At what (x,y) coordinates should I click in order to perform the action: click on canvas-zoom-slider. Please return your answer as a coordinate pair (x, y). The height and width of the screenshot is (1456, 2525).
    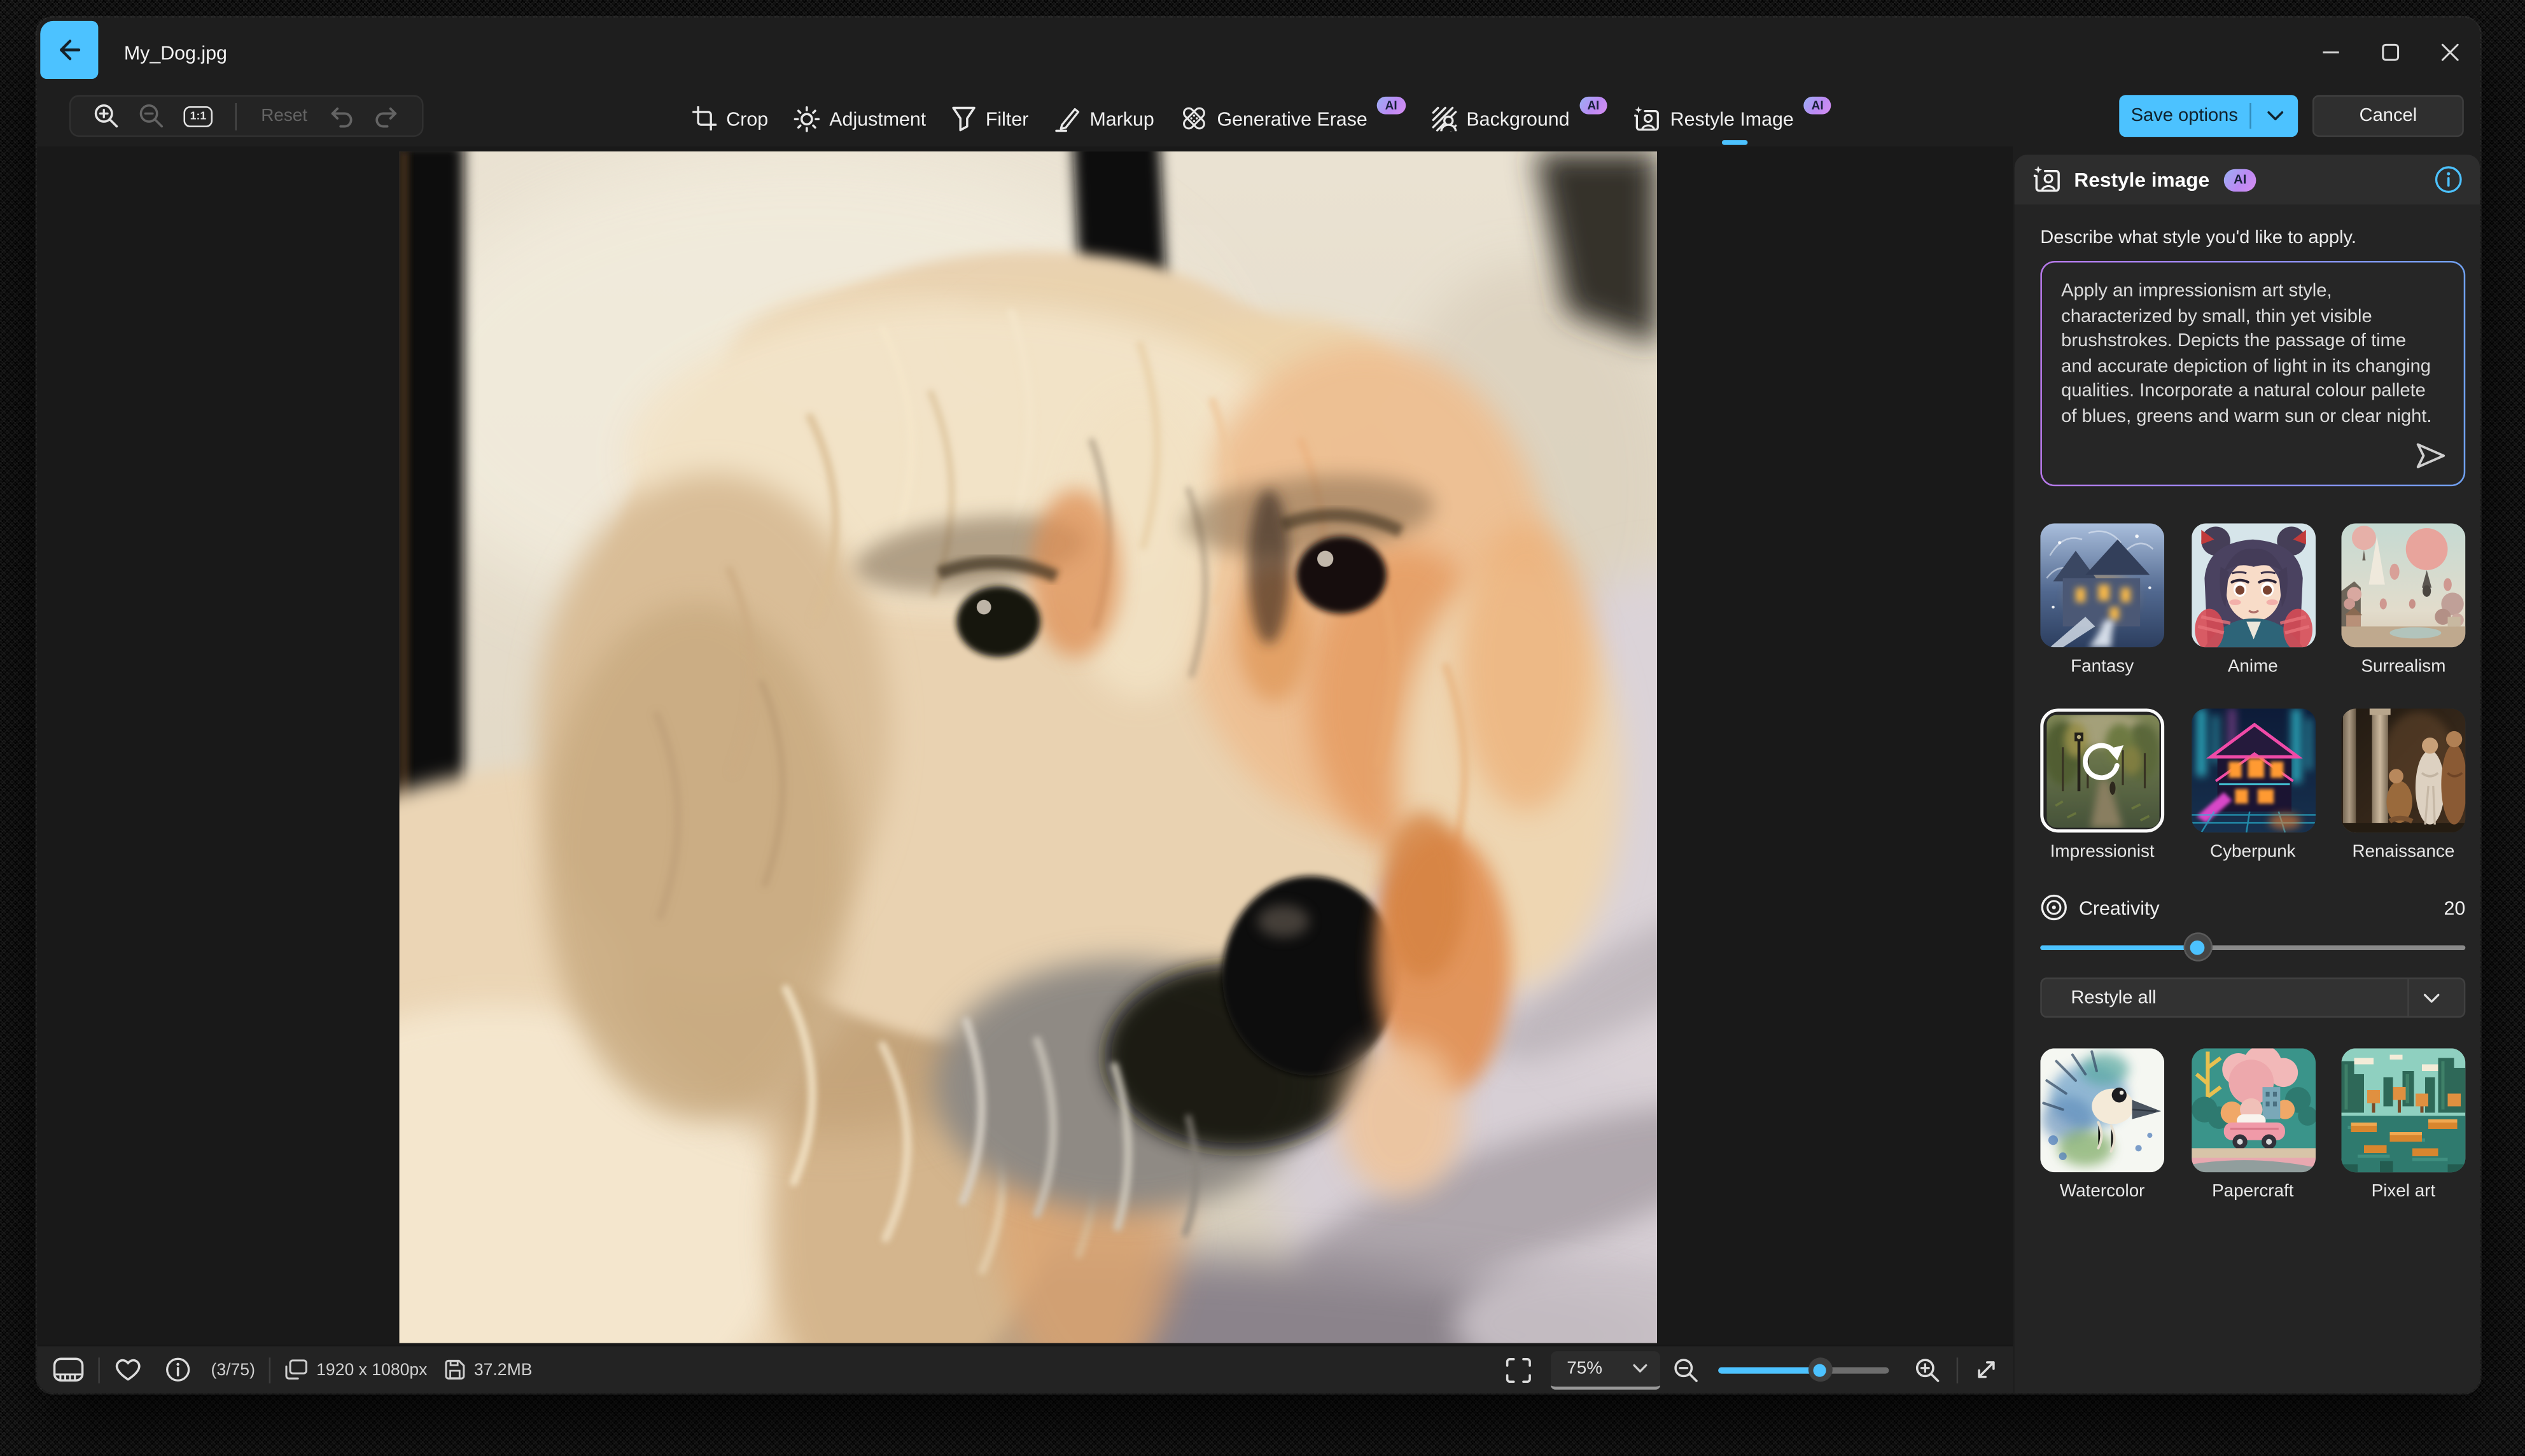
    Looking at the image, I should click on (1803, 1369).